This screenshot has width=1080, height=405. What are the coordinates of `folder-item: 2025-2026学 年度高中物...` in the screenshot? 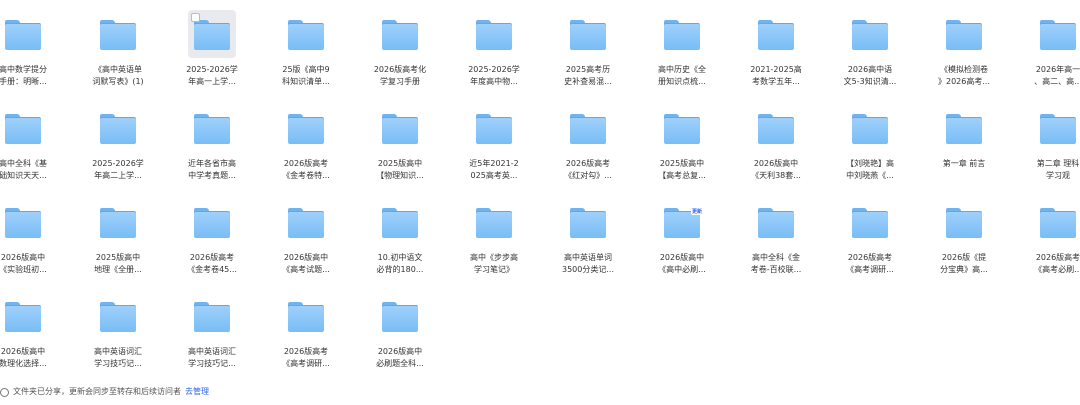 It's located at (494, 49).